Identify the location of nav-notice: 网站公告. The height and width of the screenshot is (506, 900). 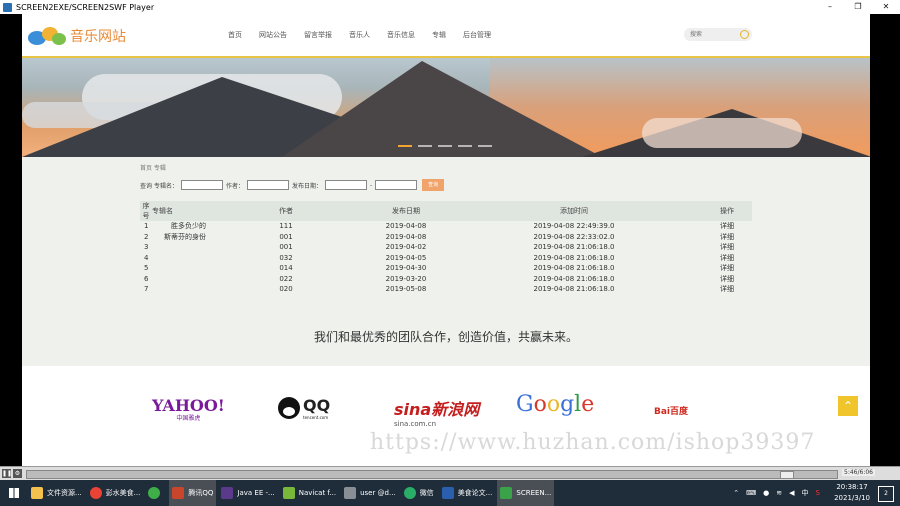
(273, 35).